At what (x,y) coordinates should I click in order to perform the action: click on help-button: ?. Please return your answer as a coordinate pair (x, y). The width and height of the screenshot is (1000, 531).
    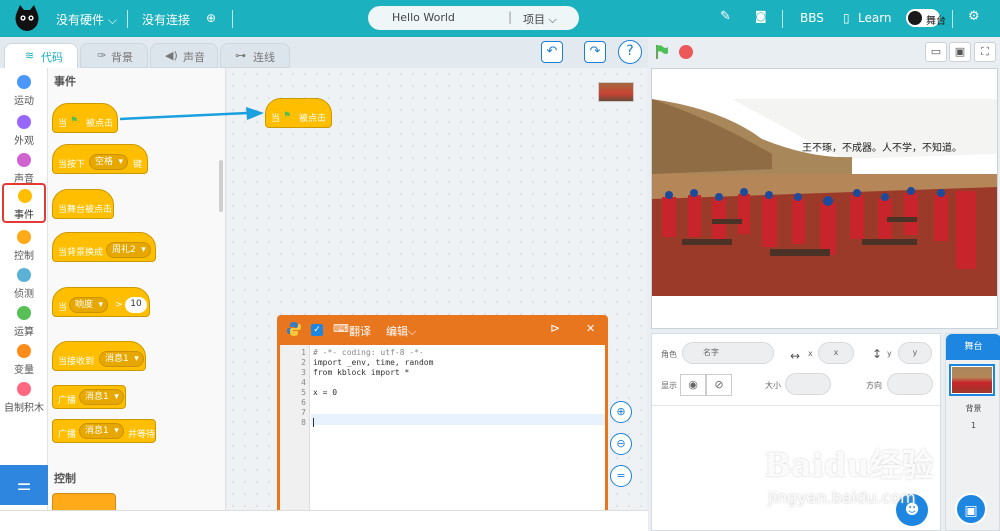
    Looking at the image, I should click on (630, 52).